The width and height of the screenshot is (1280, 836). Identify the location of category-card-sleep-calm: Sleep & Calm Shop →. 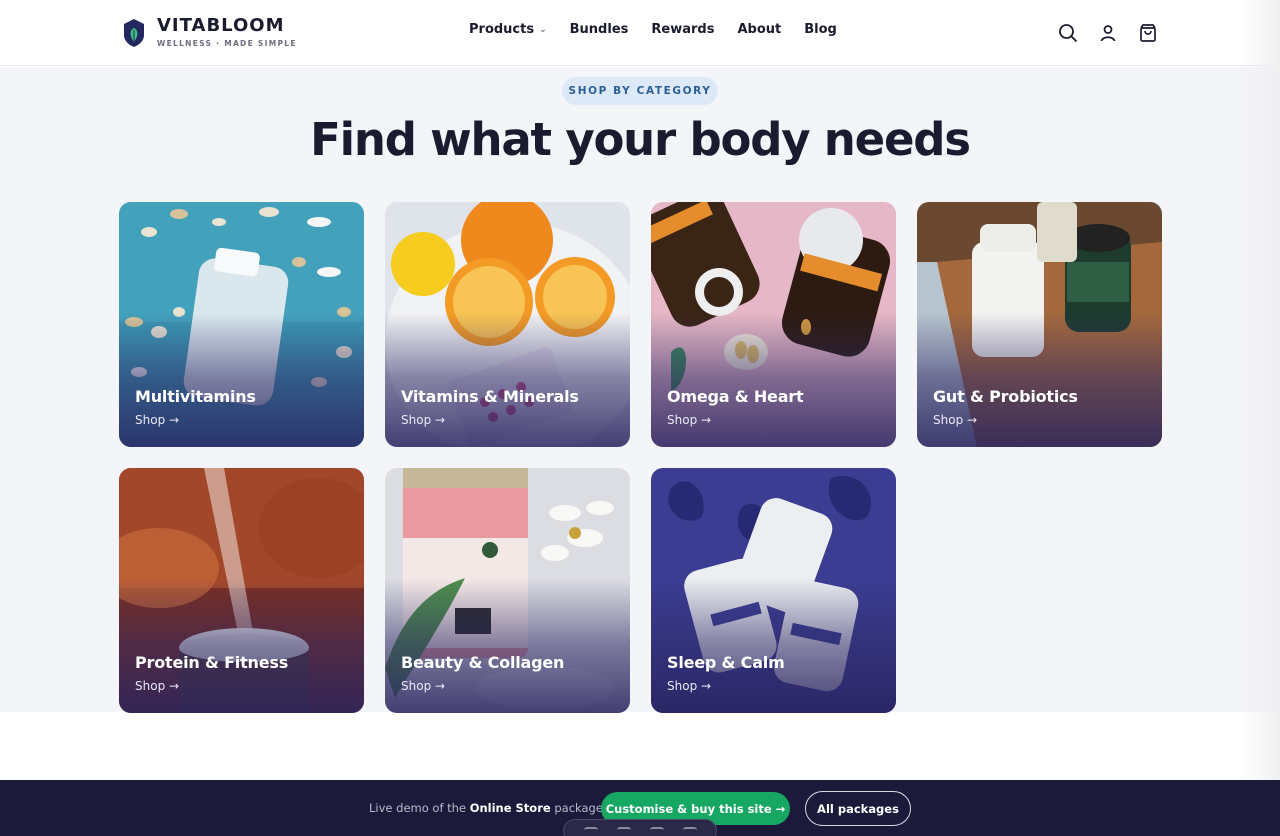
(773, 590).